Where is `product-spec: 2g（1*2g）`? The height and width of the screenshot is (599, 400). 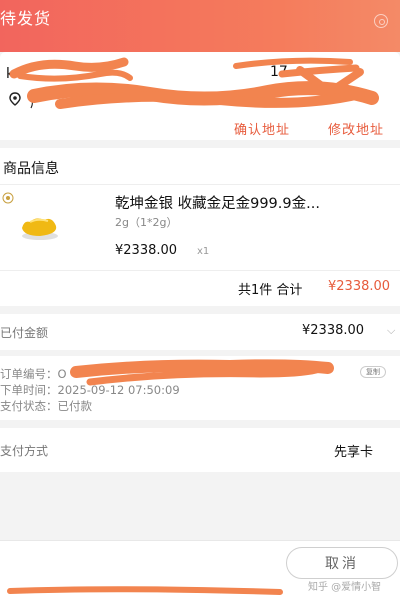 product-spec: 2g（1*2g） is located at coordinates (146, 222).